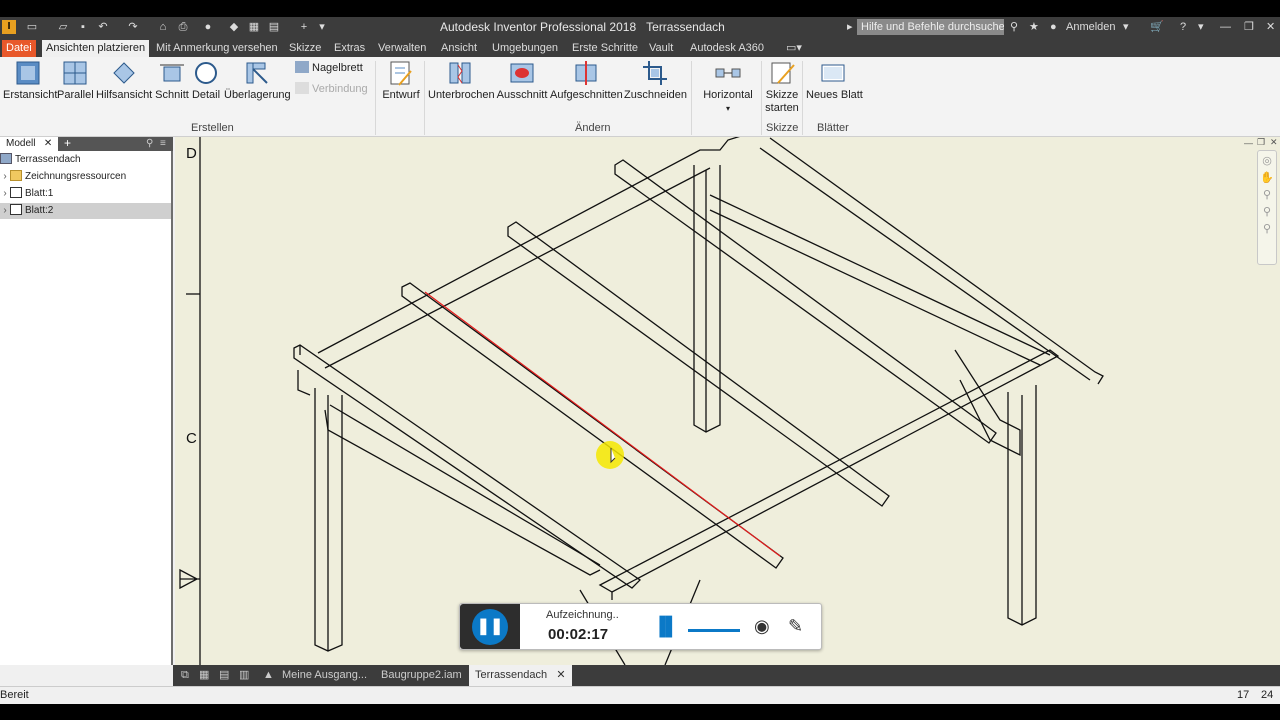 Image resolution: width=1280 pixels, height=720 pixels. Describe the element at coordinates (1249, 27) in the screenshot. I see `restore-icon: ❐` at that location.